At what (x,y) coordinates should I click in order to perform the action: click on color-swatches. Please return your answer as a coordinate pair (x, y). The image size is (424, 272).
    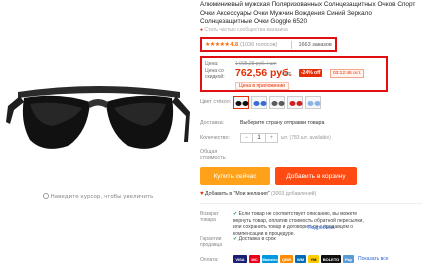
    Looking at the image, I should click on (278, 102).